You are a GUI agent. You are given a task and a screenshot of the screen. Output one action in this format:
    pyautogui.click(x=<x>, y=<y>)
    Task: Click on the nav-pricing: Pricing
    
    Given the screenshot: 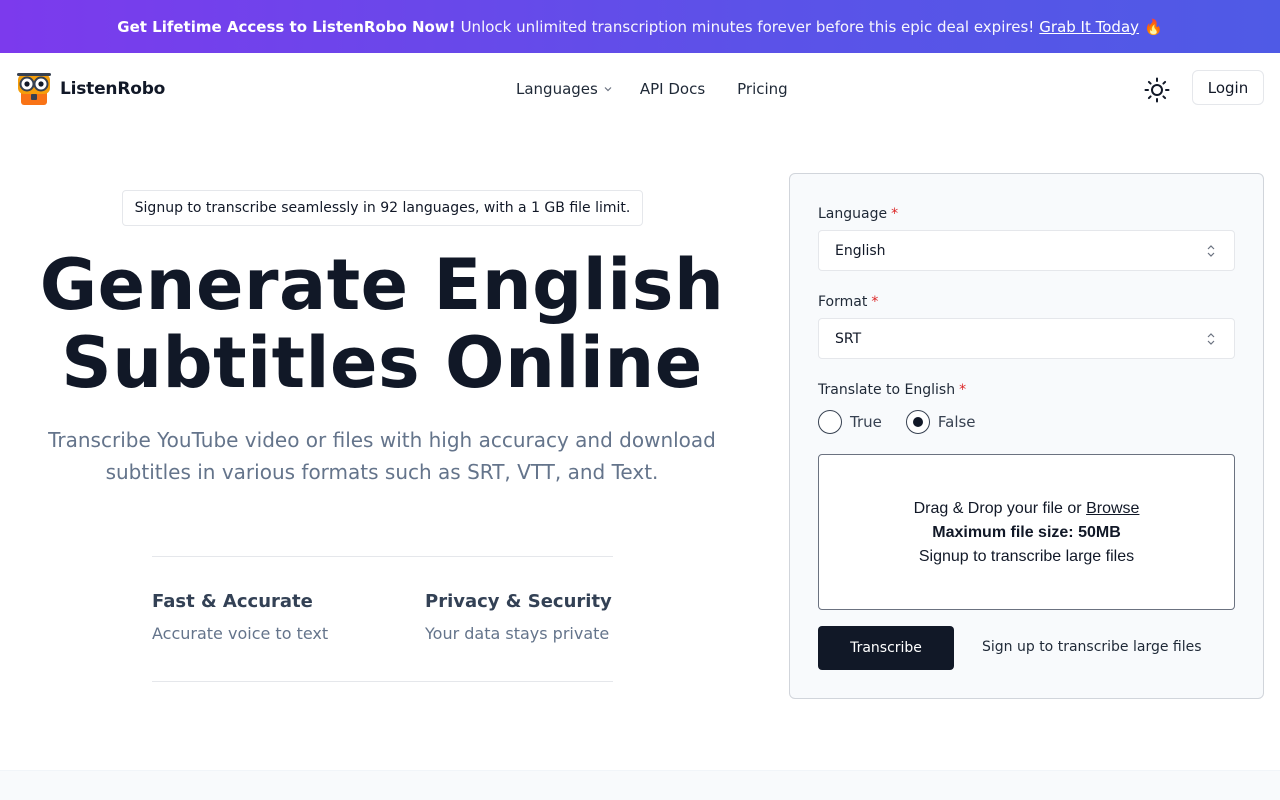 What is the action you would take?
    pyautogui.click(x=762, y=89)
    